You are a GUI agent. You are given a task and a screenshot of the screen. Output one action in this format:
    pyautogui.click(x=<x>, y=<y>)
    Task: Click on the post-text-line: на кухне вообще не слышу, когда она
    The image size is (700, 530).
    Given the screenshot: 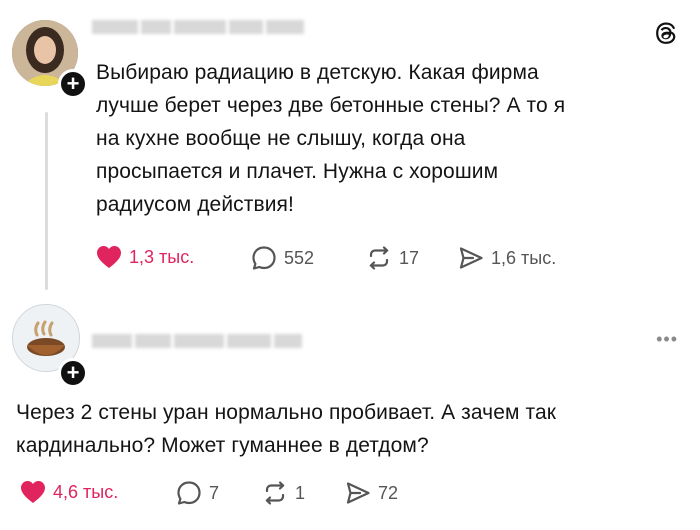 What is the action you would take?
    pyautogui.click(x=281, y=138)
    